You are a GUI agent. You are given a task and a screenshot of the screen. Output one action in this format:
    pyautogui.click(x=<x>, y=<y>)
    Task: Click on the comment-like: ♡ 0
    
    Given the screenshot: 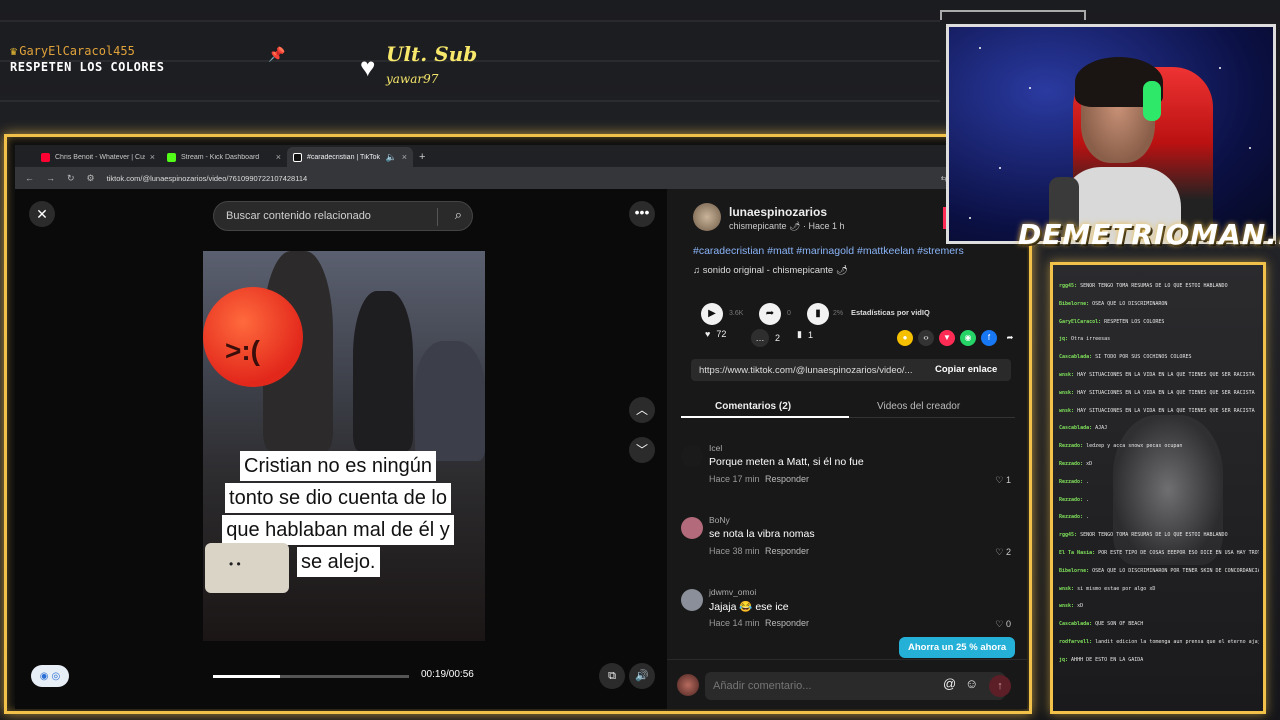 What is the action you would take?
    pyautogui.click(x=1003, y=624)
    